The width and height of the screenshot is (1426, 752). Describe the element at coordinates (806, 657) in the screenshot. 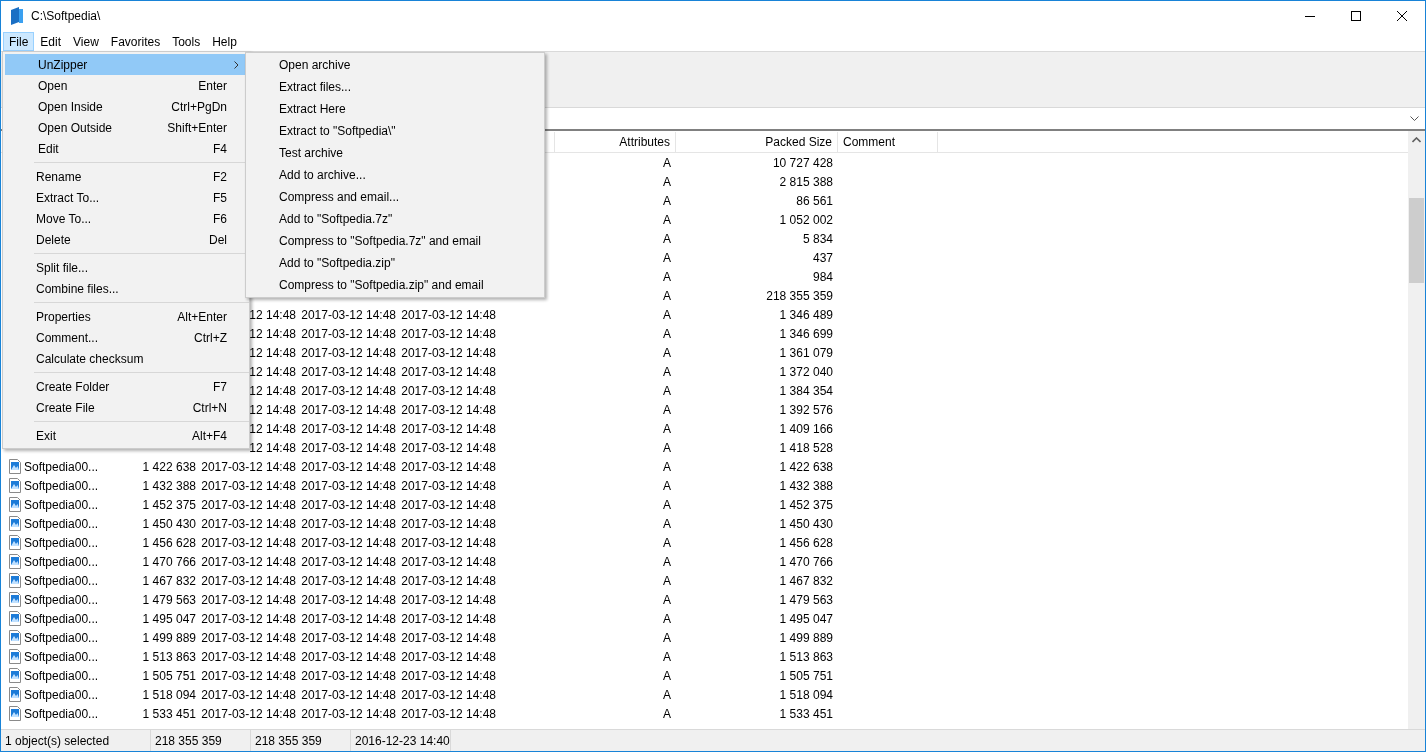

I see `packed-size-cell-text: 1 513 863` at that location.